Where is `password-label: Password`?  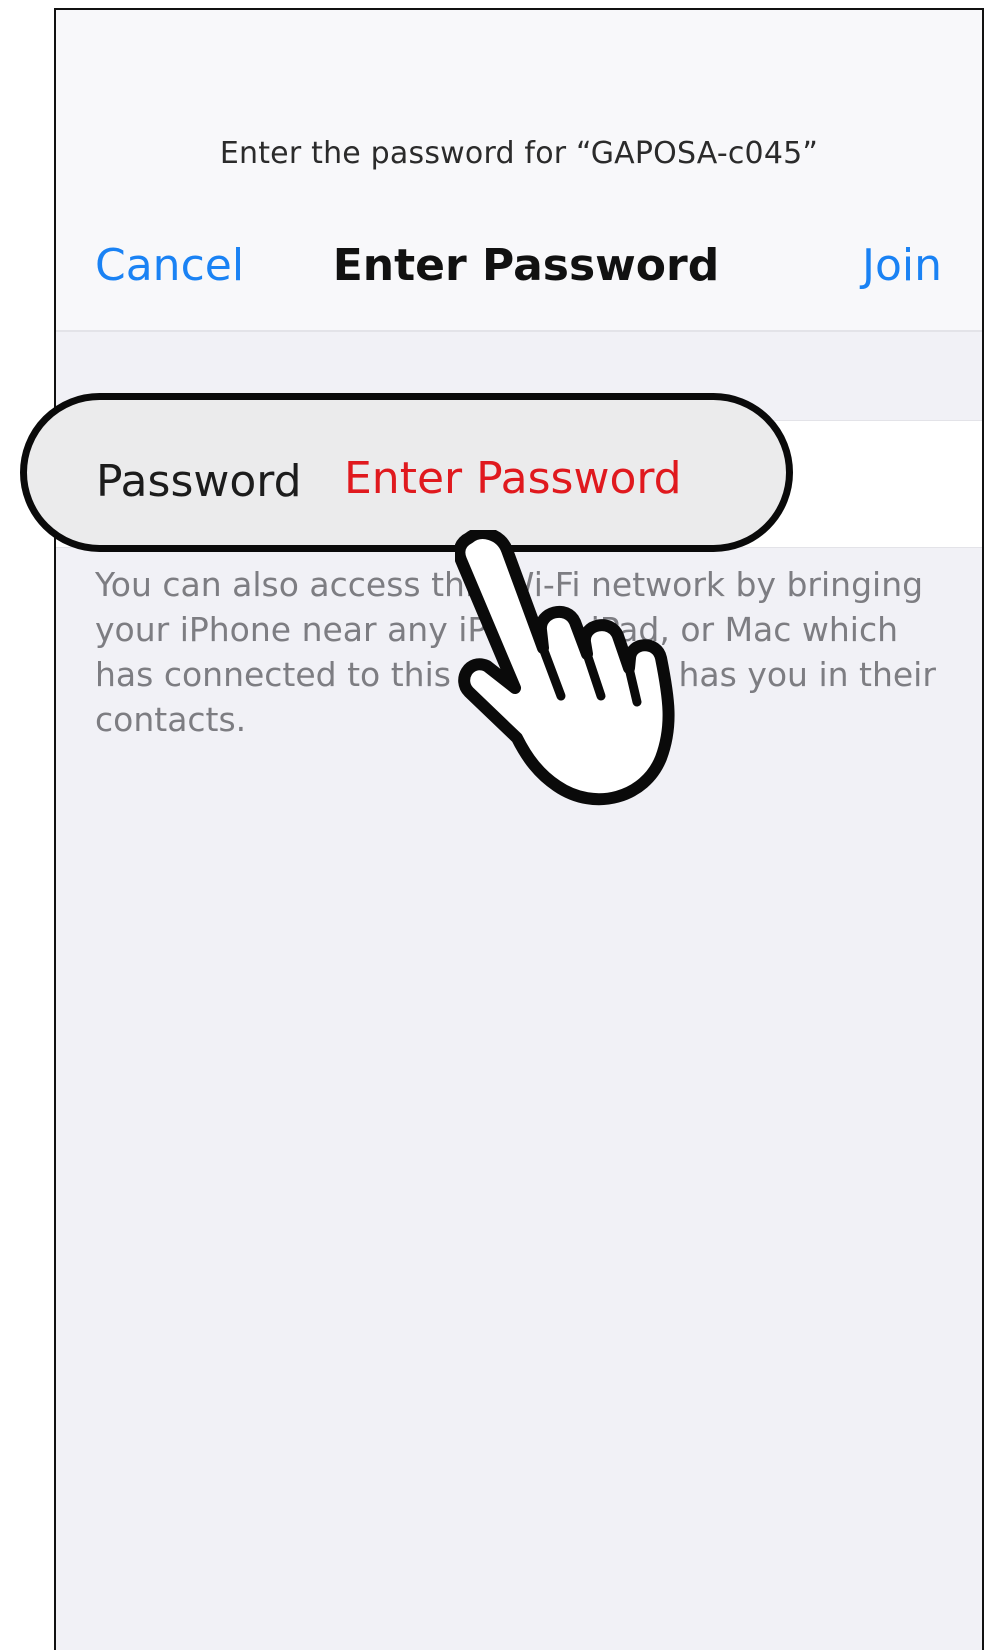
password-label: Password is located at coordinates (199, 481).